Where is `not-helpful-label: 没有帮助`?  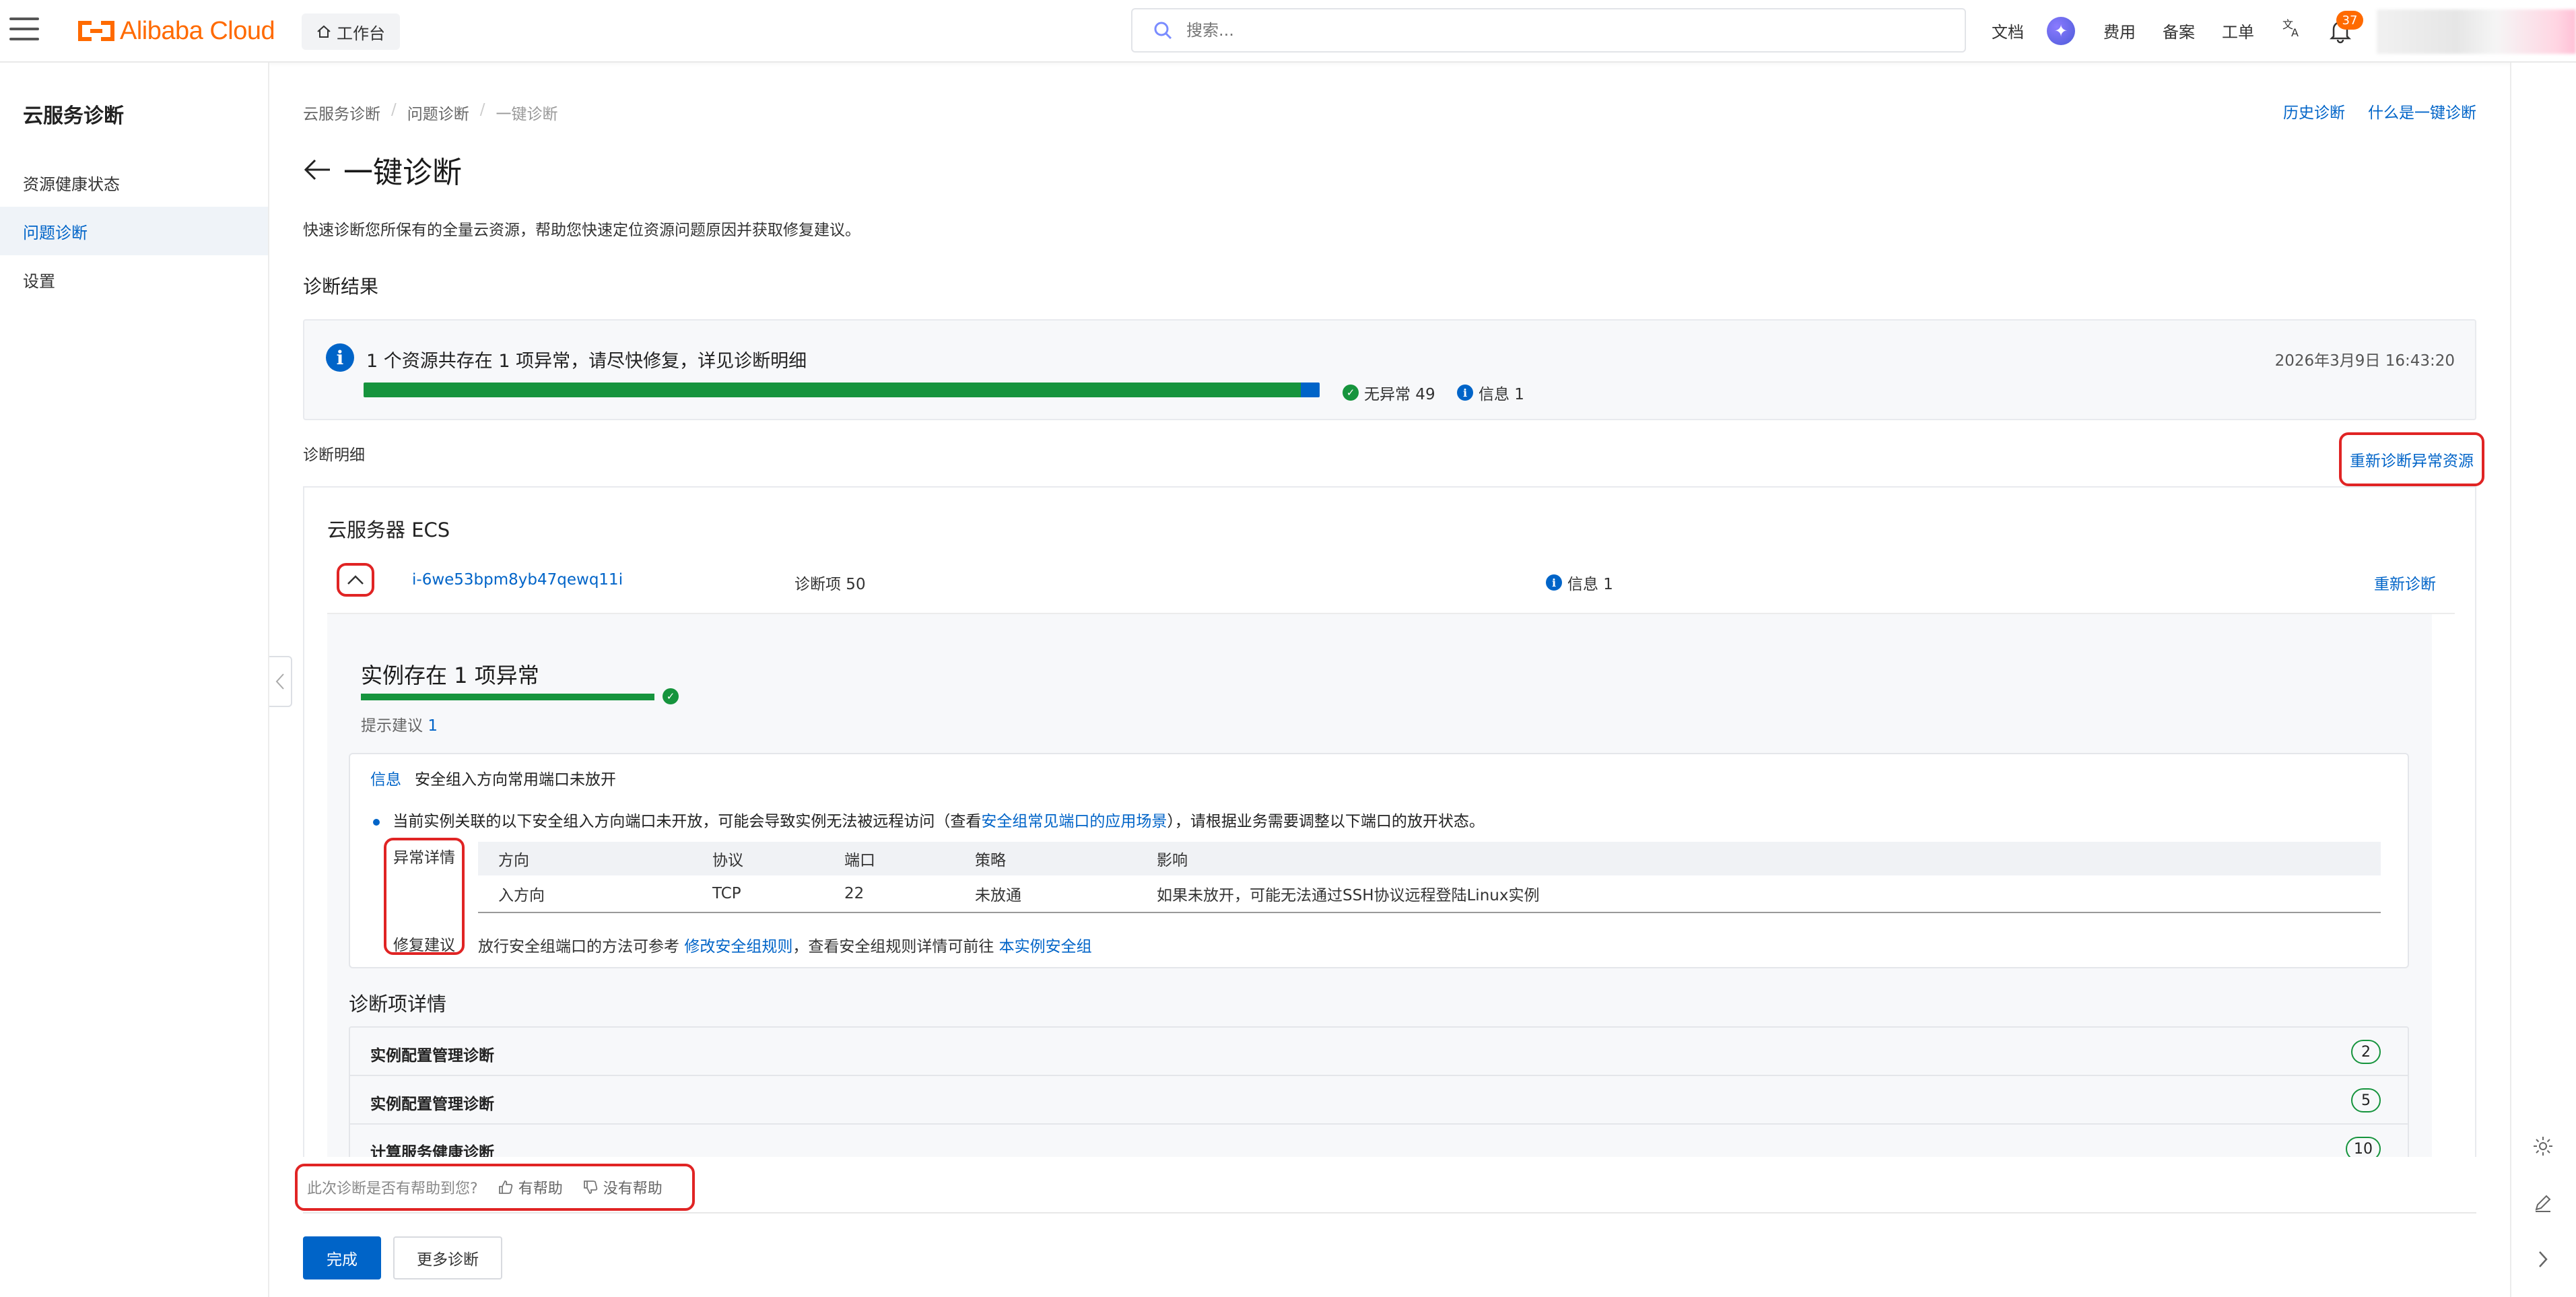 not-helpful-label: 没有帮助 is located at coordinates (633, 1188).